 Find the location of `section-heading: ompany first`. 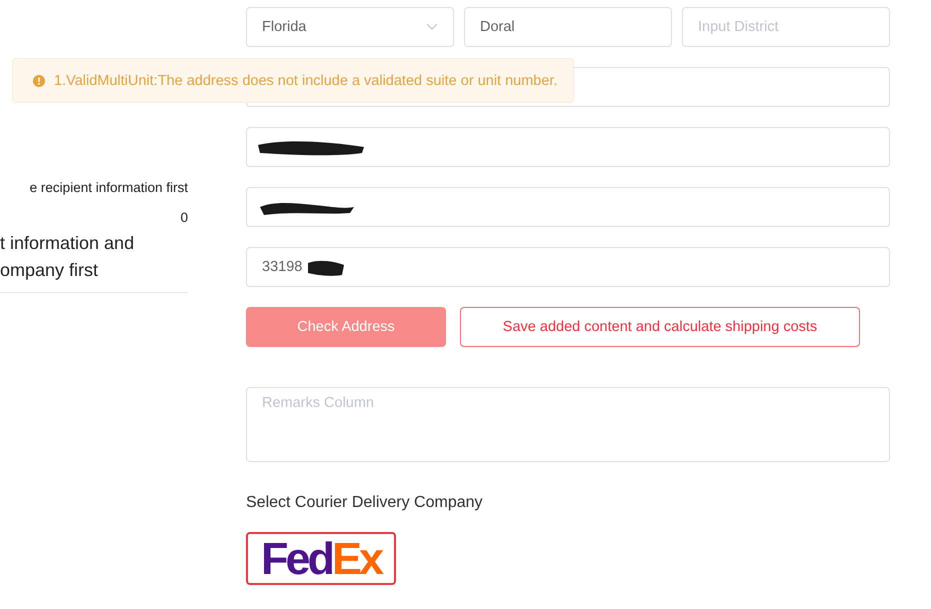

section-heading: ompany first is located at coordinates (49, 270).